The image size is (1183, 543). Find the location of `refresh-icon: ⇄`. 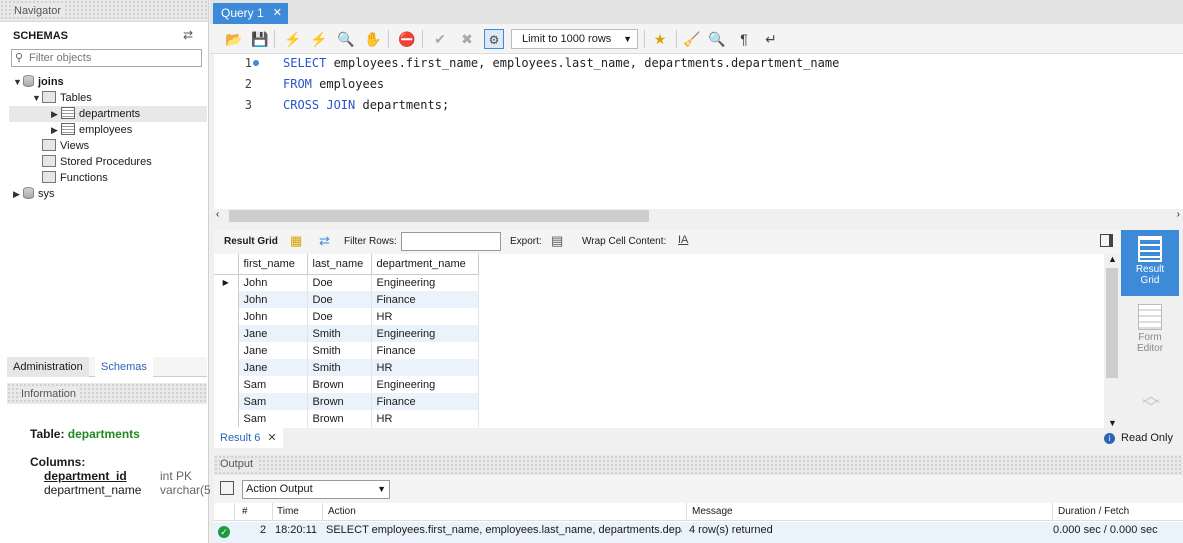

refresh-icon: ⇄ is located at coordinates (324, 241).